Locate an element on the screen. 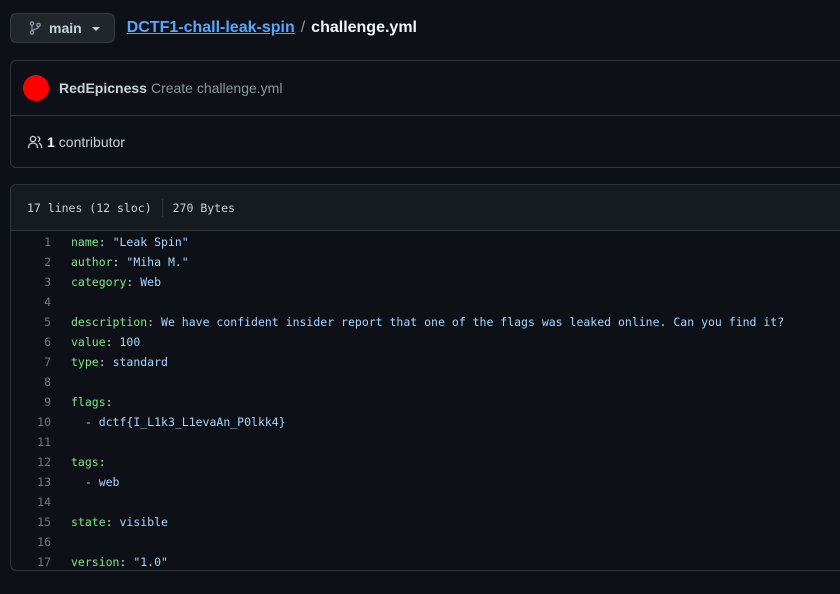 The height and width of the screenshot is (594, 840). avatar is located at coordinates (36, 88).